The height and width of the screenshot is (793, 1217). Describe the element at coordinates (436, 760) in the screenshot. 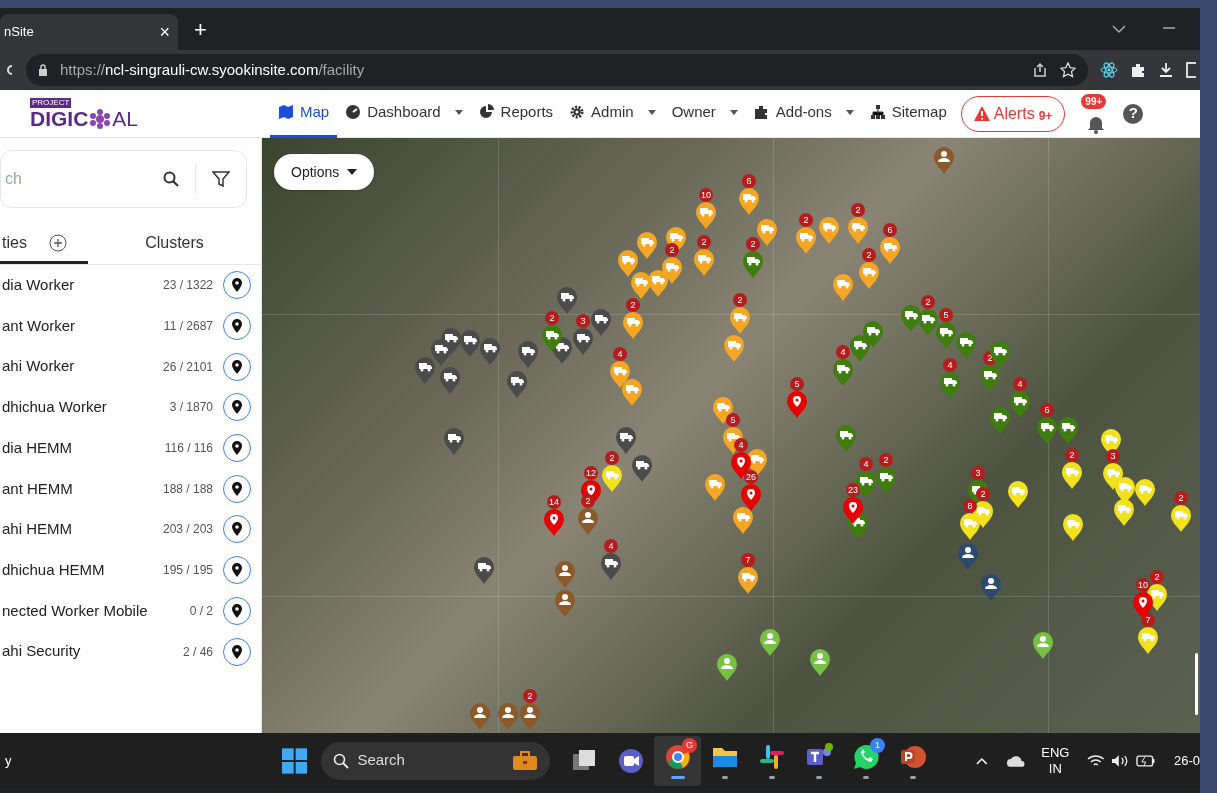

I see `taskbar-search-field: Search` at that location.